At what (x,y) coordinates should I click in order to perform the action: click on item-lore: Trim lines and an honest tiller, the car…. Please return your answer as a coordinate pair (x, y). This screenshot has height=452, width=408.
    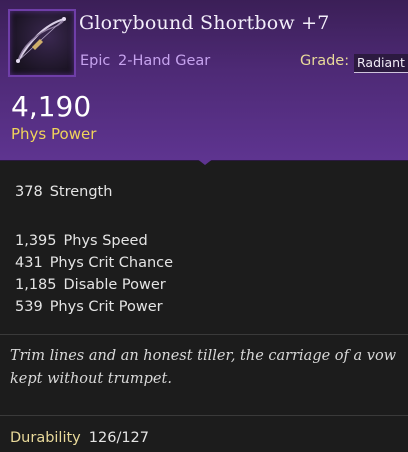
    Looking at the image, I should click on (205, 368).